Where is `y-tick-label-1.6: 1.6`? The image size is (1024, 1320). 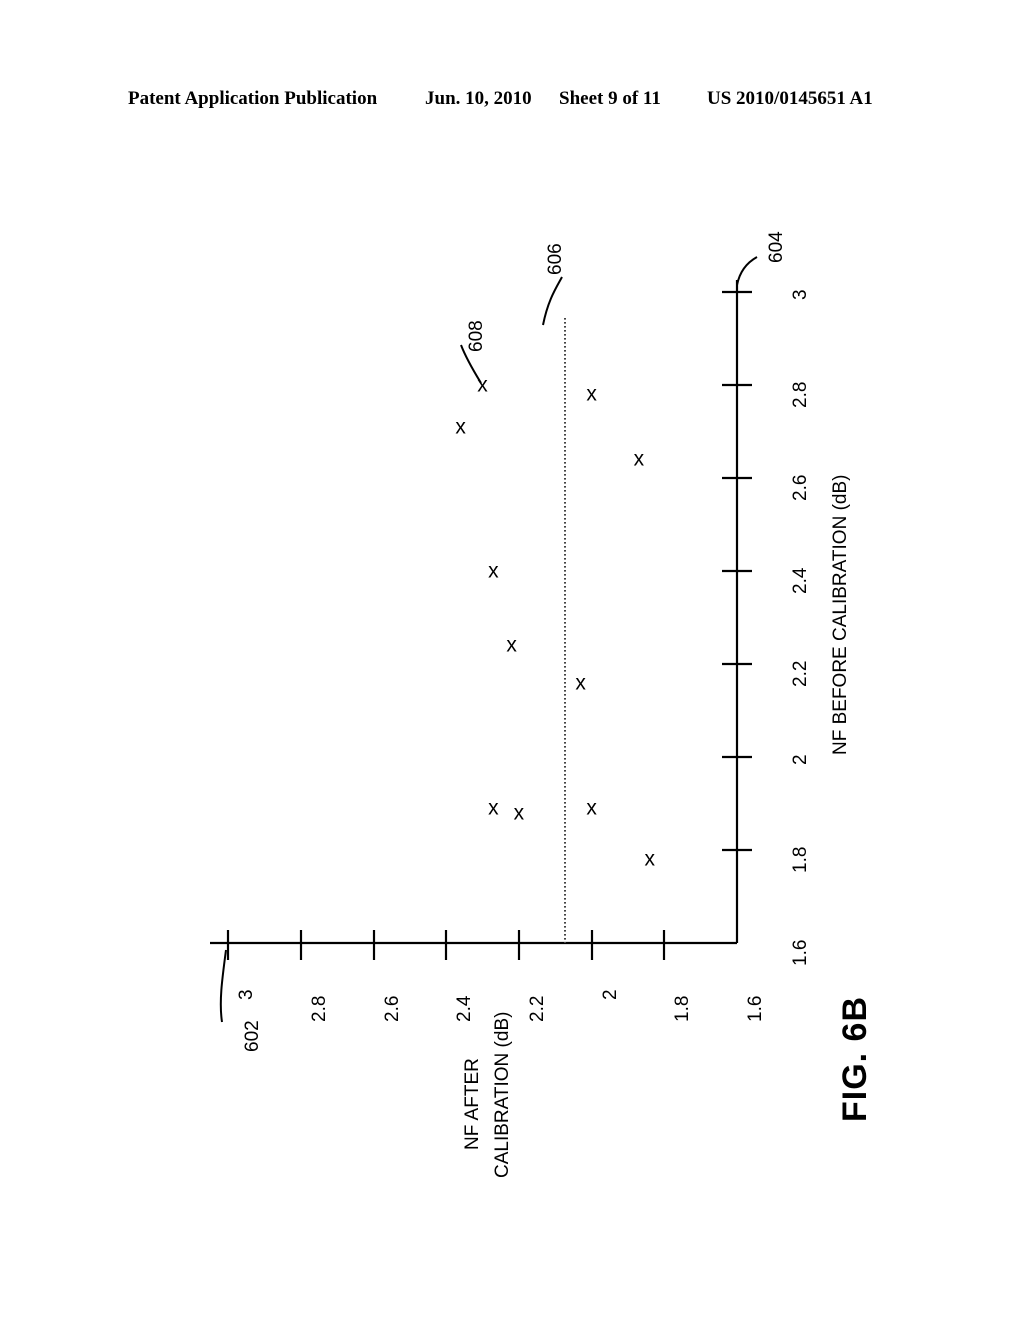
y-tick-label-1.6: 1.6 is located at coordinates (755, 1008).